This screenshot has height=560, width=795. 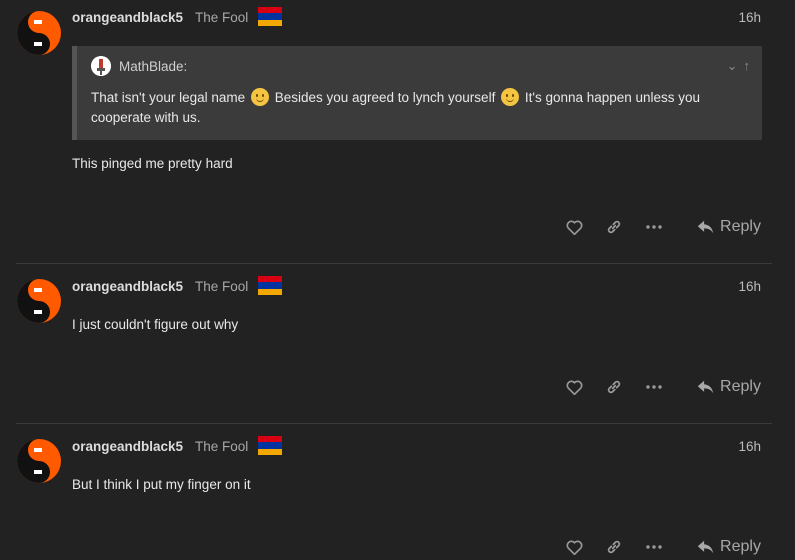 I want to click on chevron-down-icon: ⌄, so click(x=732, y=66).